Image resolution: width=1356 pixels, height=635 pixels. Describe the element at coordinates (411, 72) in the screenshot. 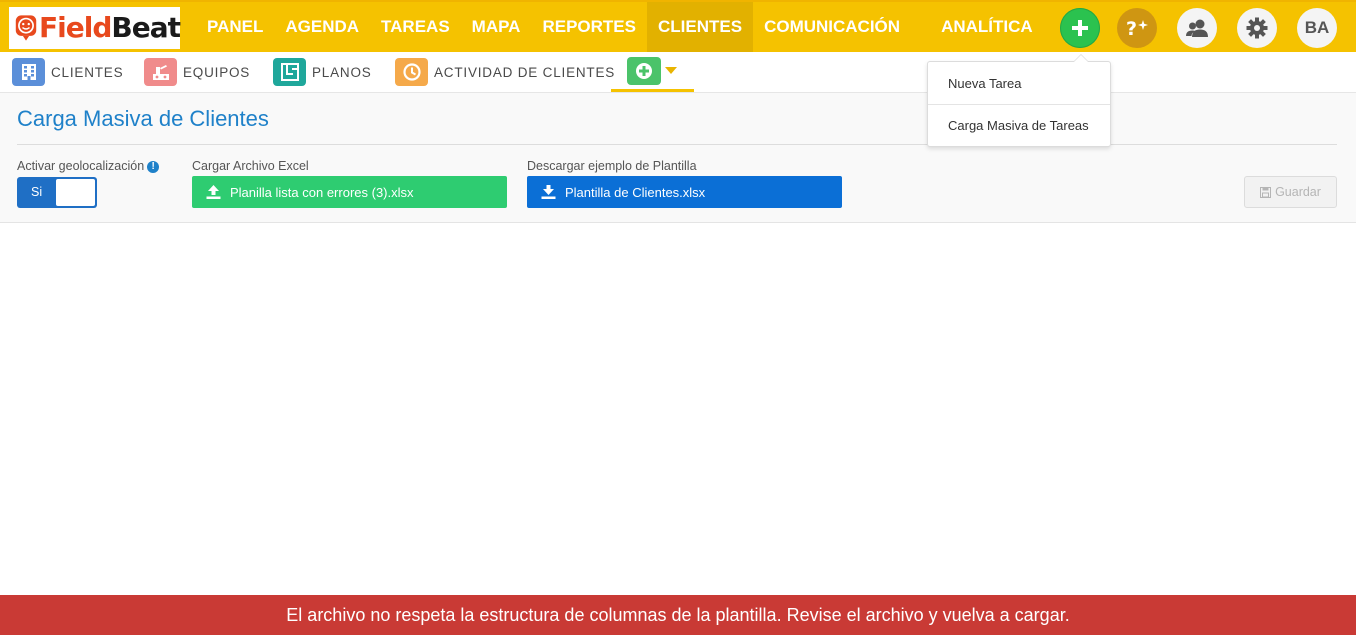

I see `clock-icon` at that location.